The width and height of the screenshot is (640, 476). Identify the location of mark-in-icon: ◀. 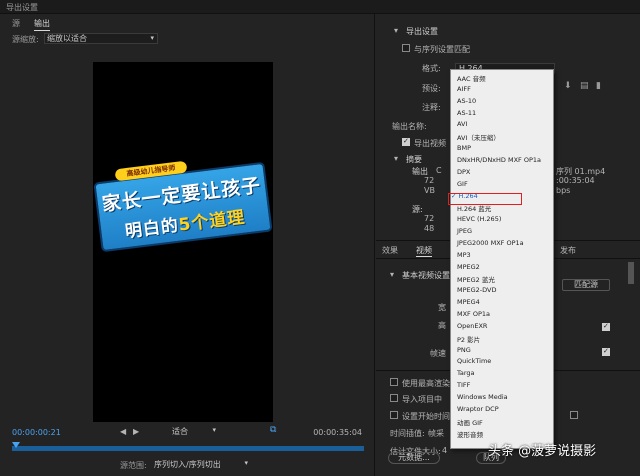
(123, 431).